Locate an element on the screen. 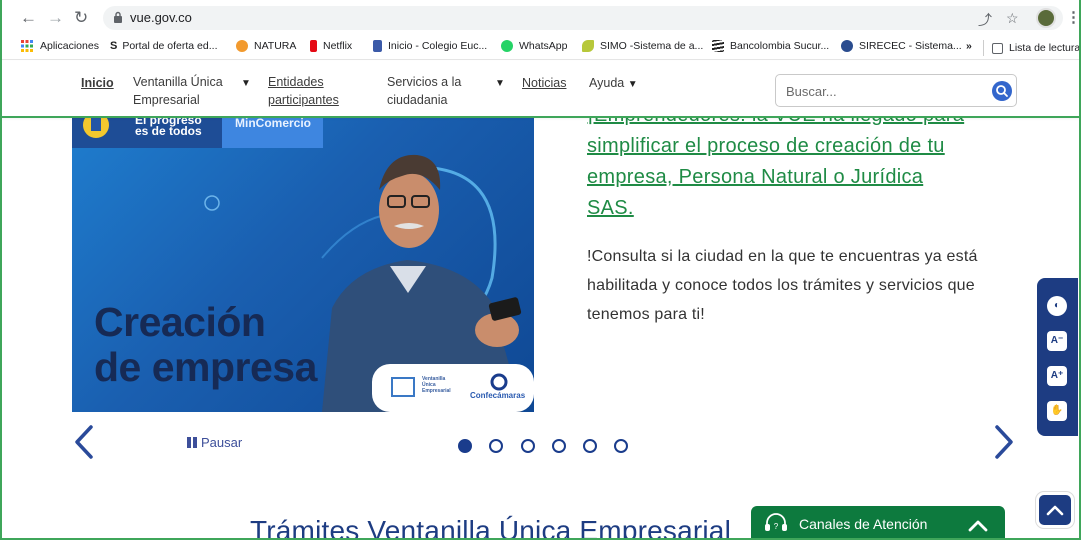 This screenshot has height=540, width=1081. colegio-shield-icon is located at coordinates (377, 46).